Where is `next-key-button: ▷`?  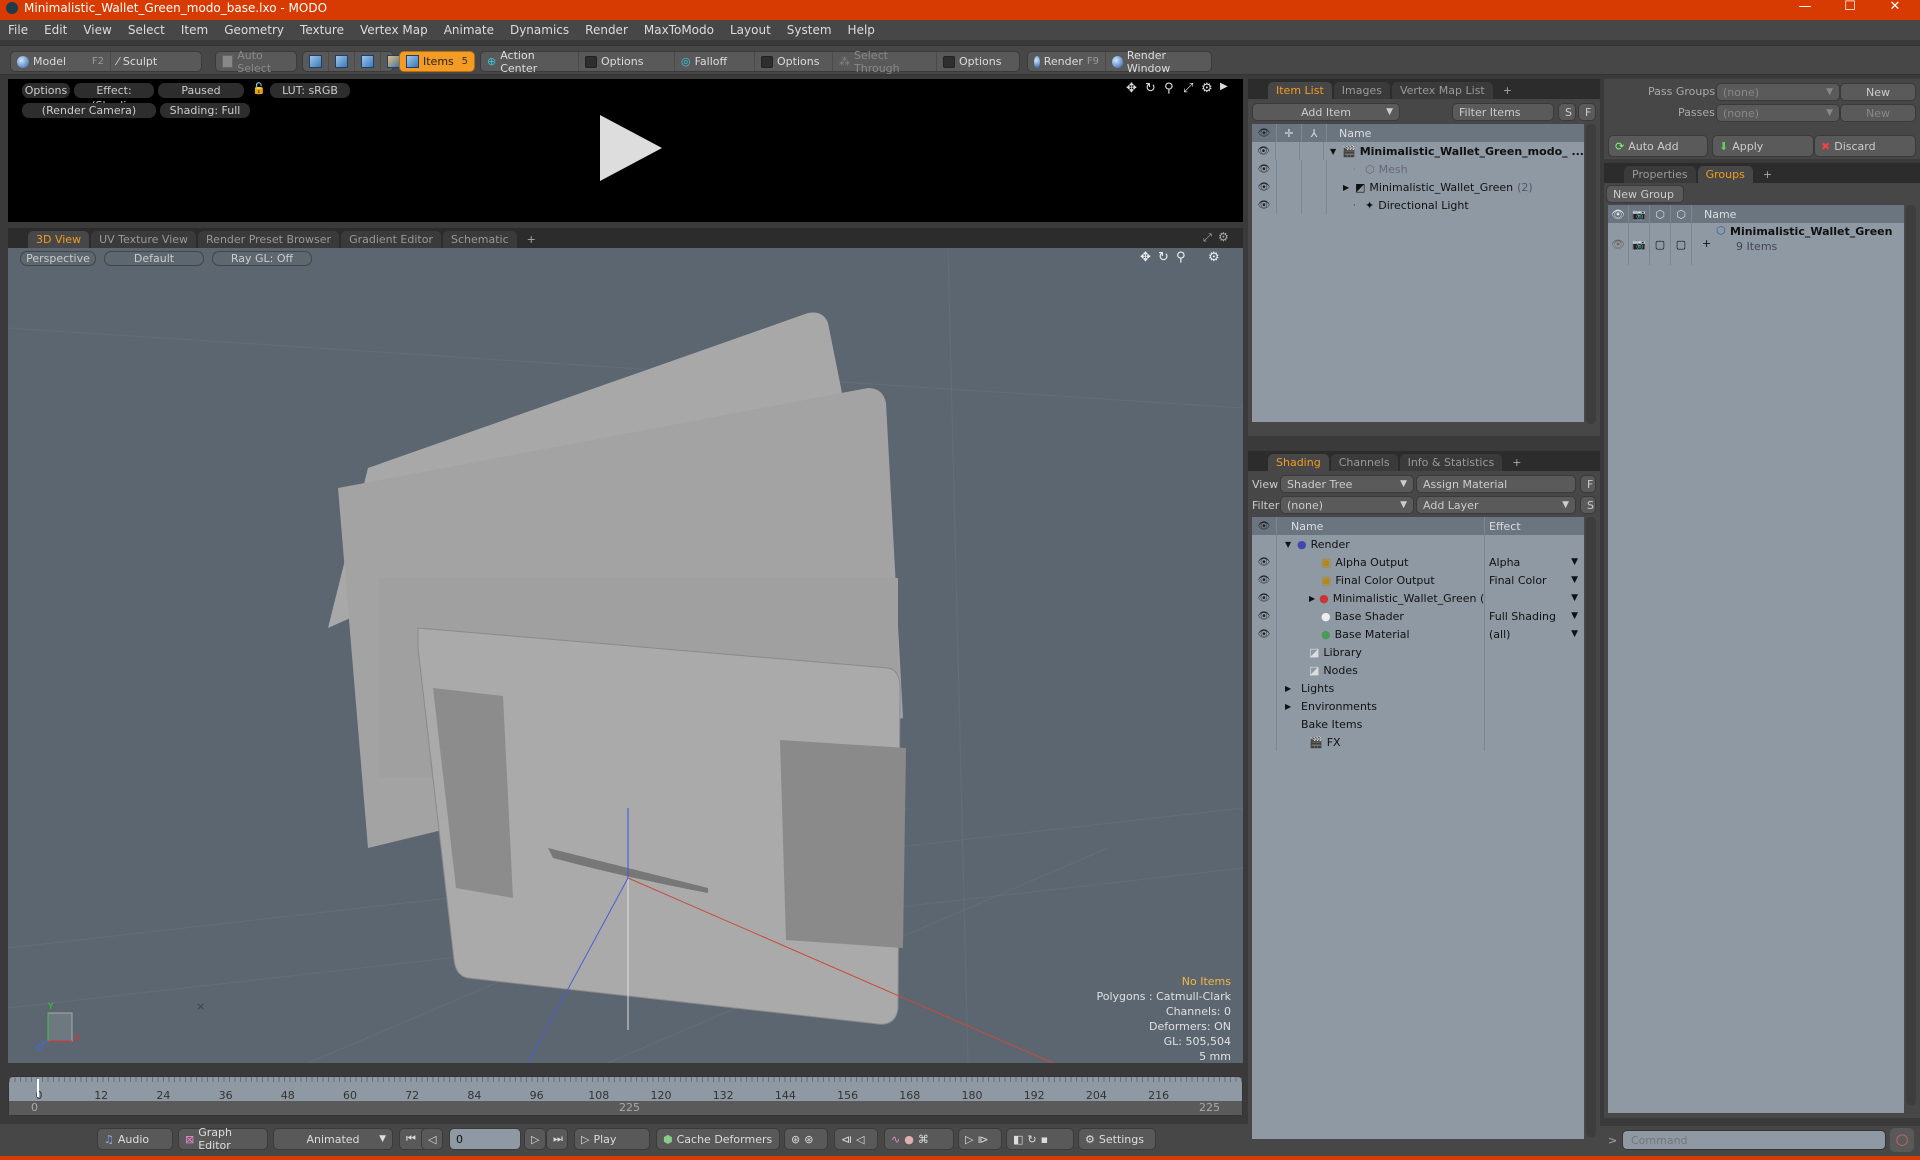
next-key-button: ▷ is located at coordinates (535, 1139).